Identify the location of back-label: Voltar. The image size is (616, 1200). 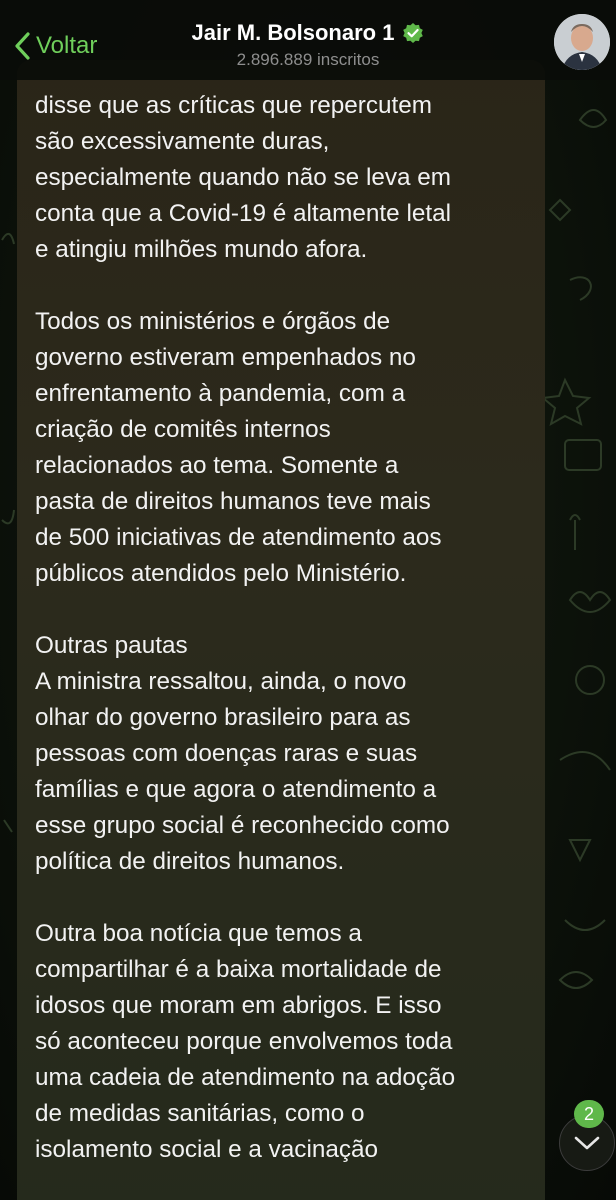
(67, 45).